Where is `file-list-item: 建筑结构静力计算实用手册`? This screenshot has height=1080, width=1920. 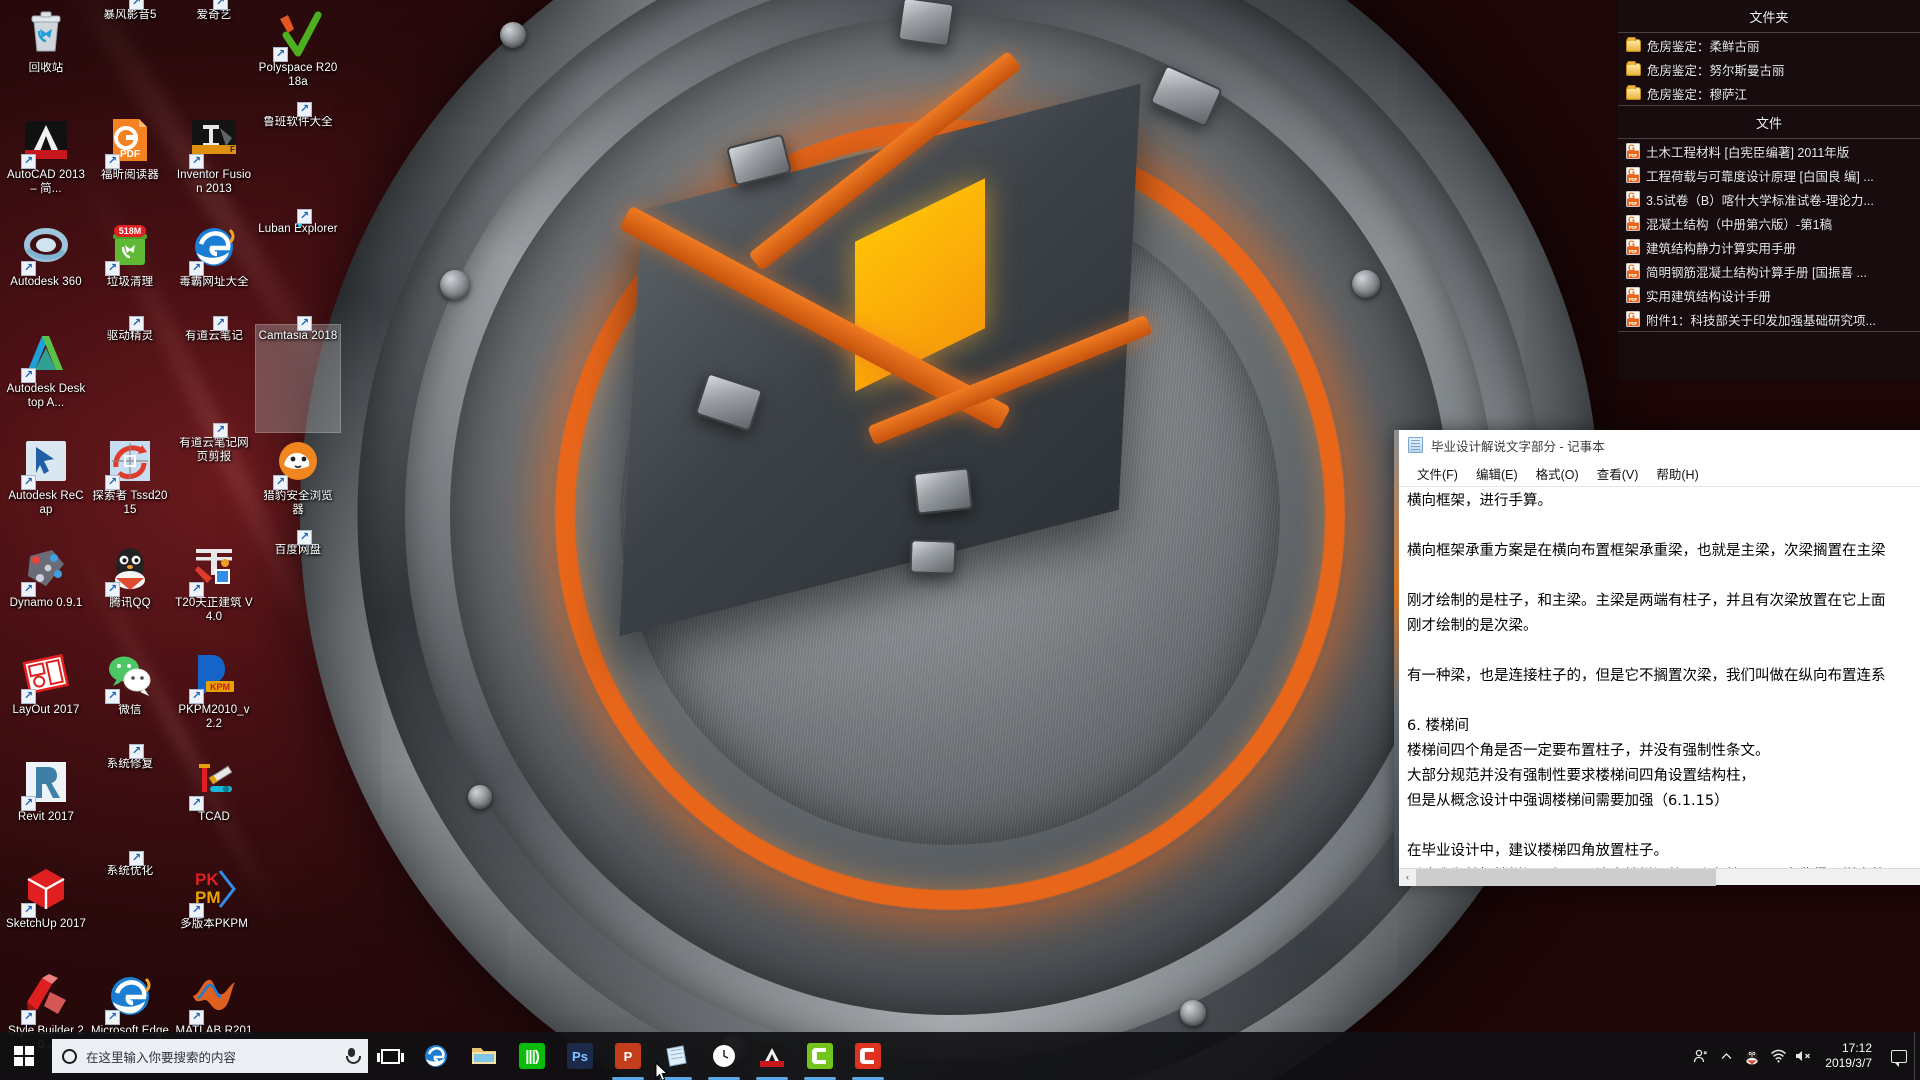
file-list-item: 建筑结构静力计算实用手册 is located at coordinates (1769, 247).